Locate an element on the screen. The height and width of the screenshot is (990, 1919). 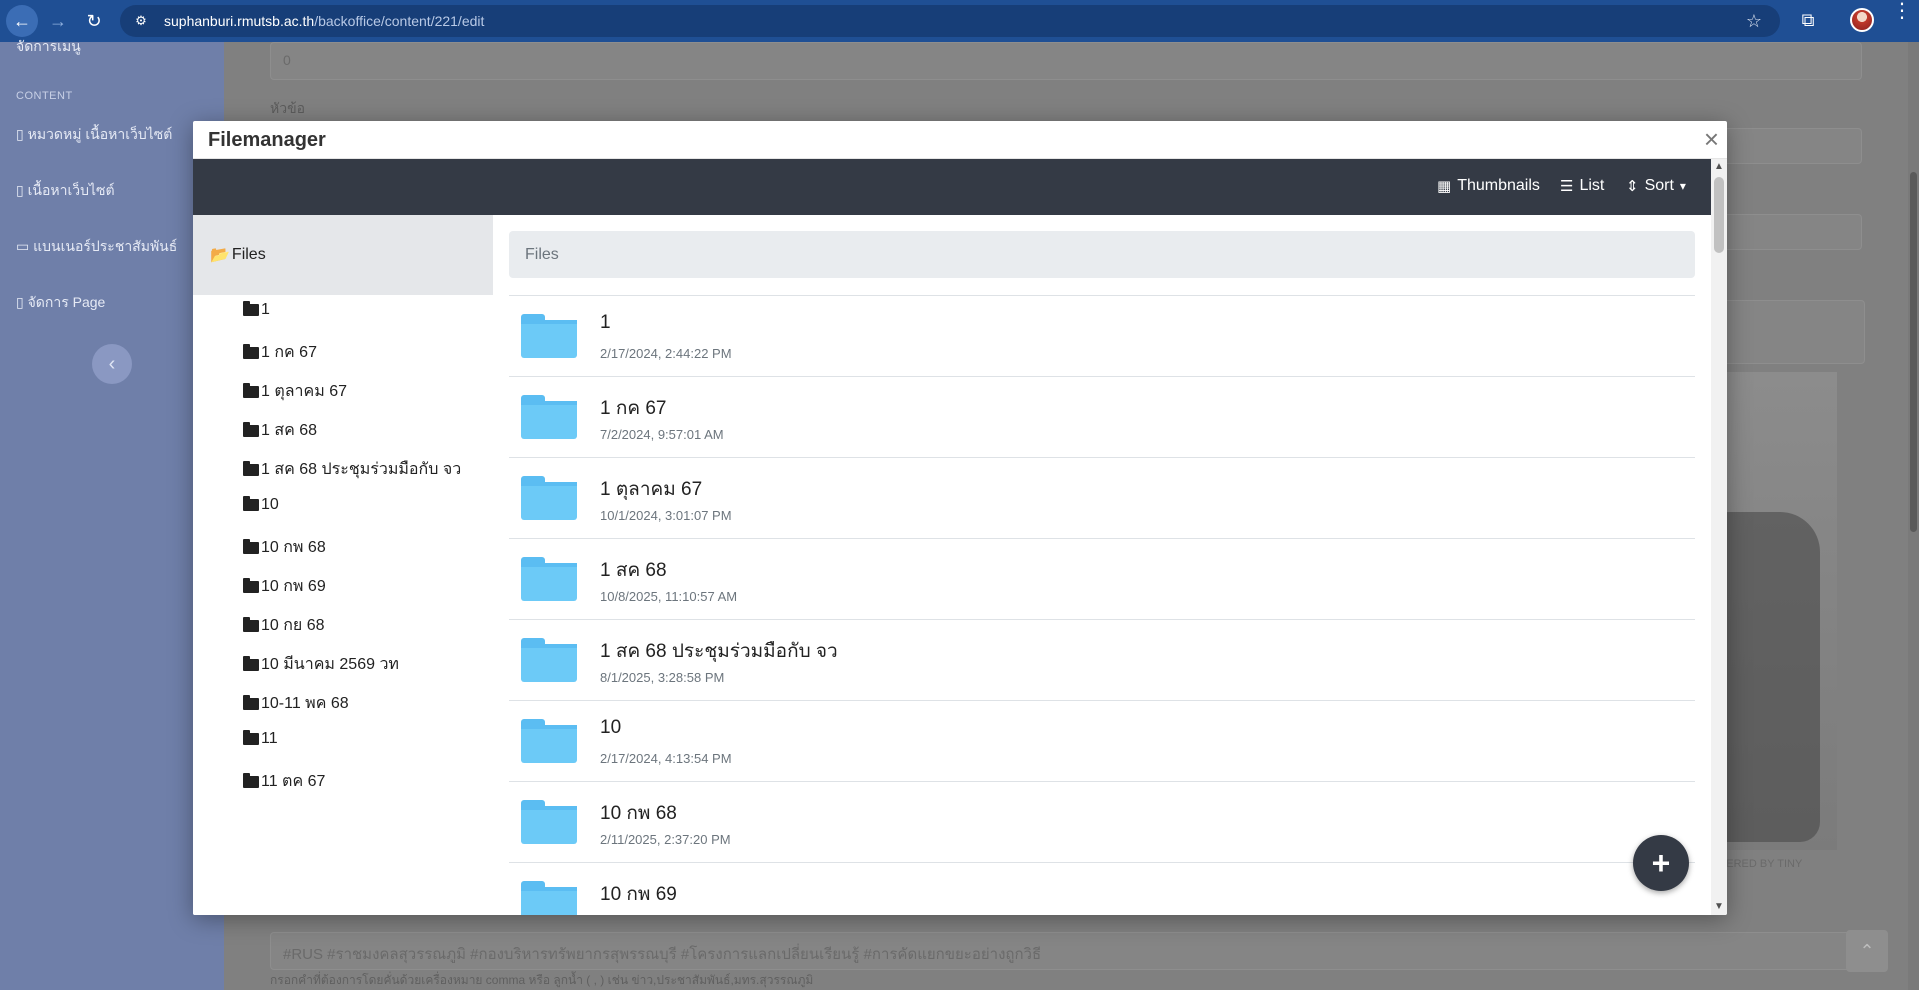
tree-item-label: 1 ตุลาคม 67 is located at coordinates (304, 391).